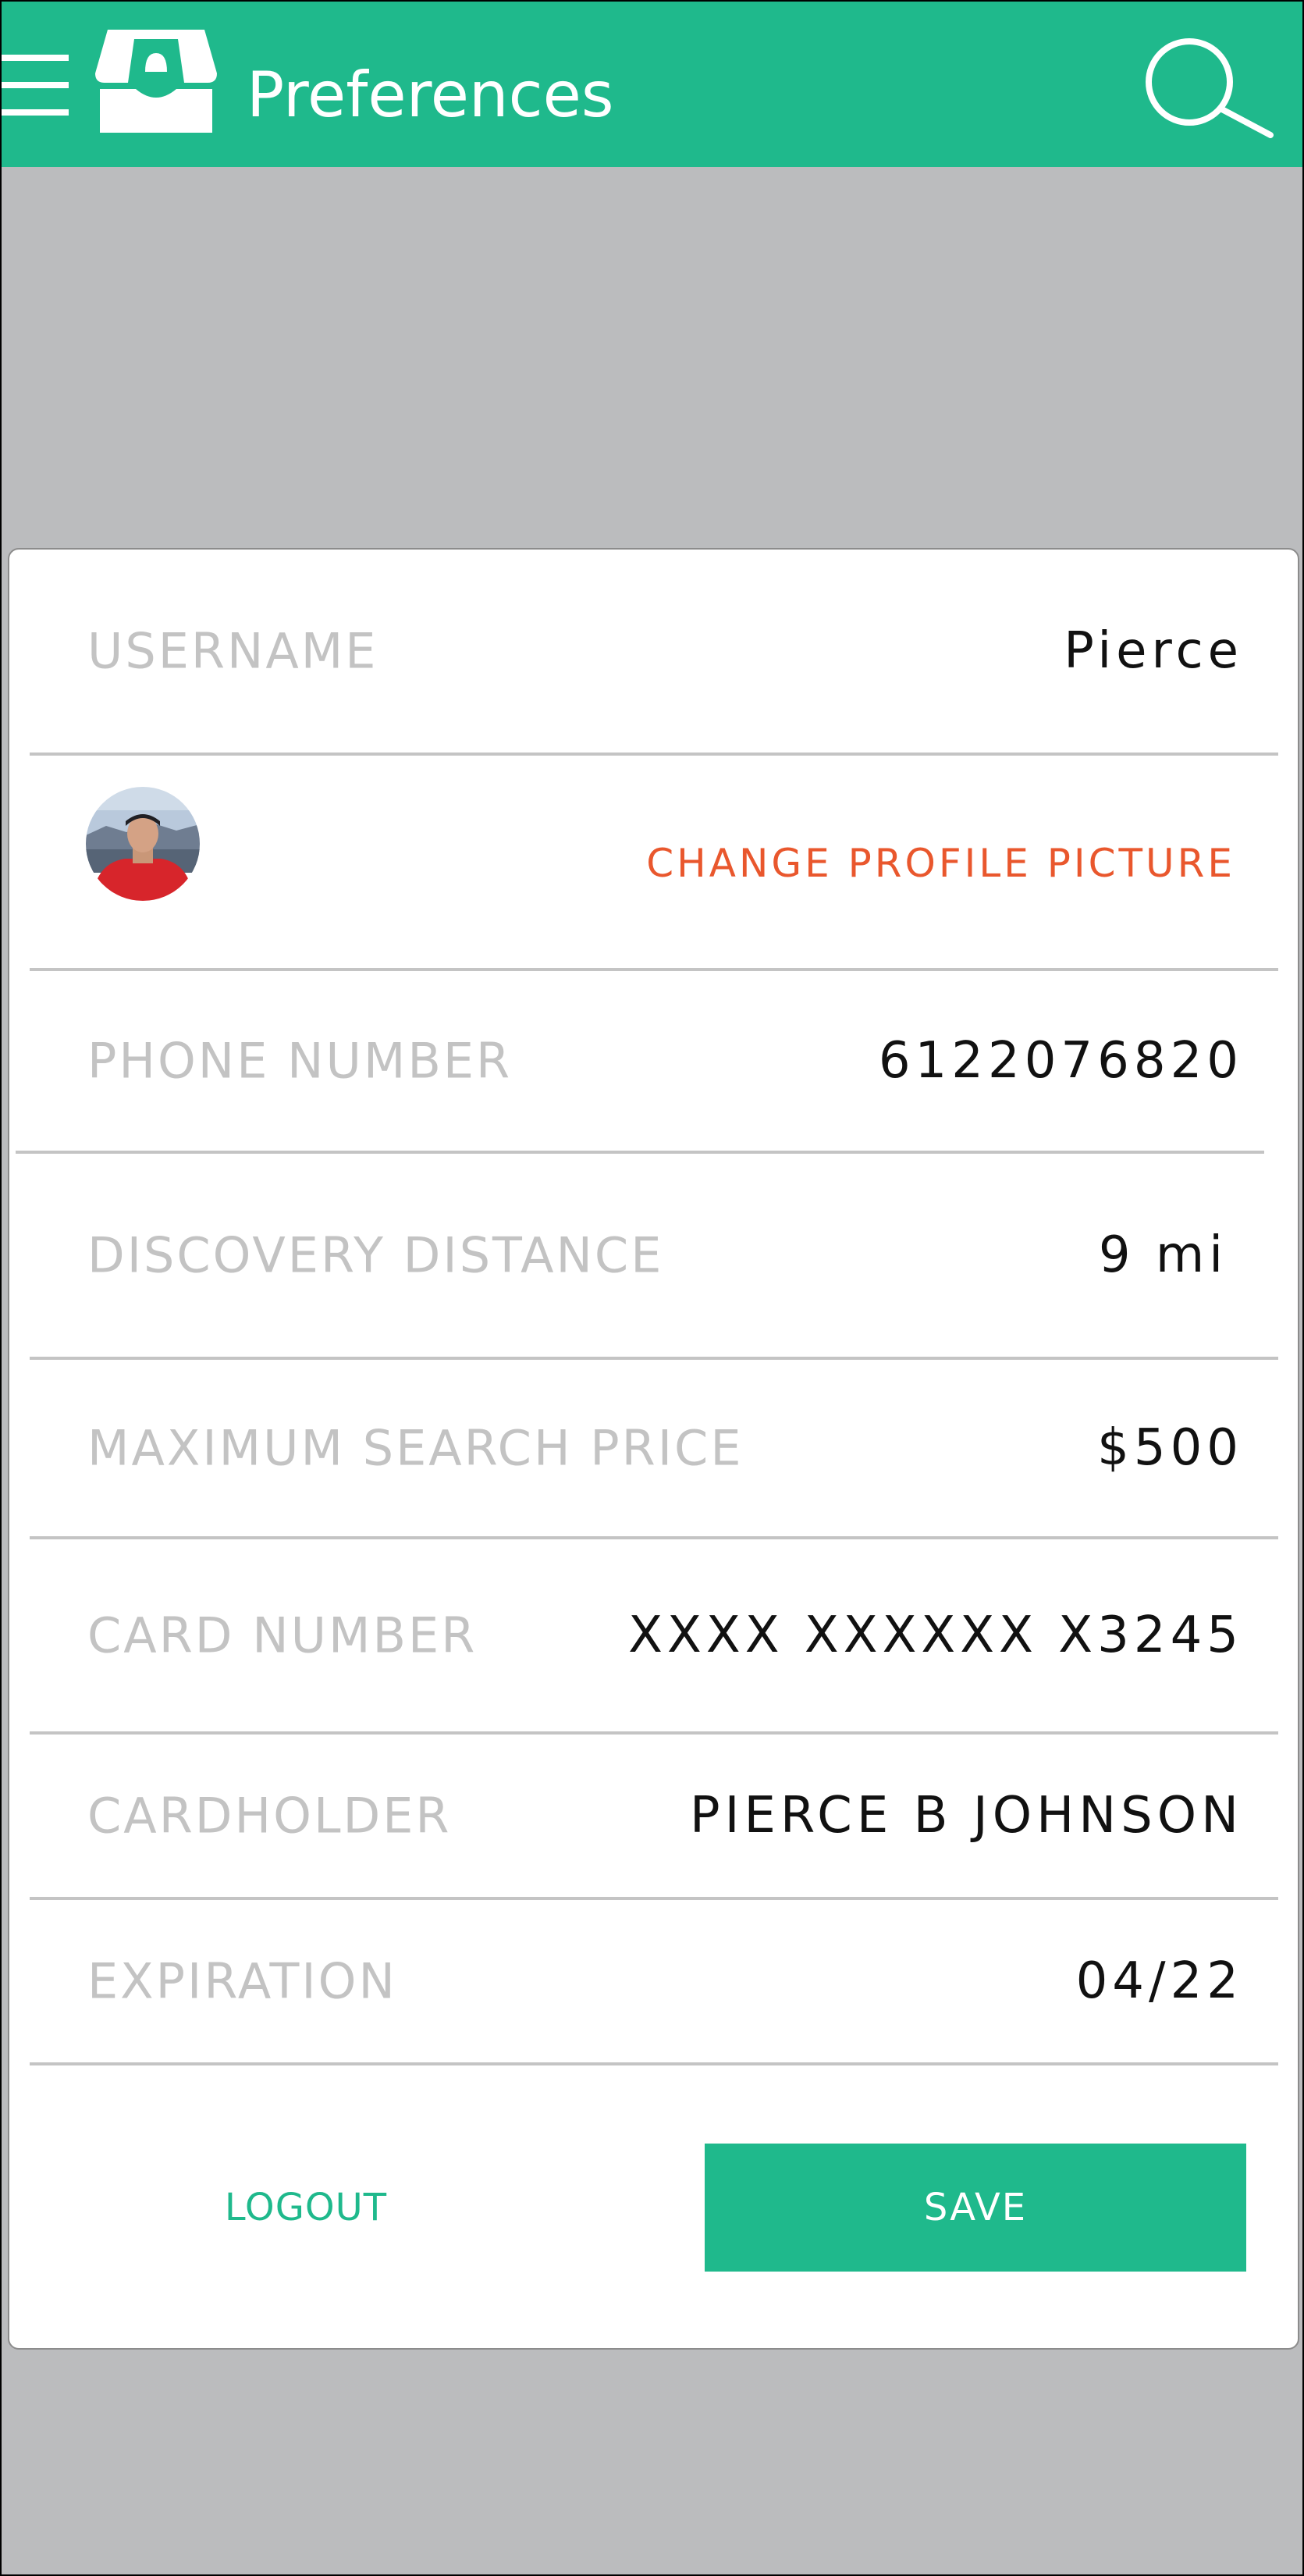 Image resolution: width=1304 pixels, height=2576 pixels. I want to click on search-icon, so click(1208, 87).